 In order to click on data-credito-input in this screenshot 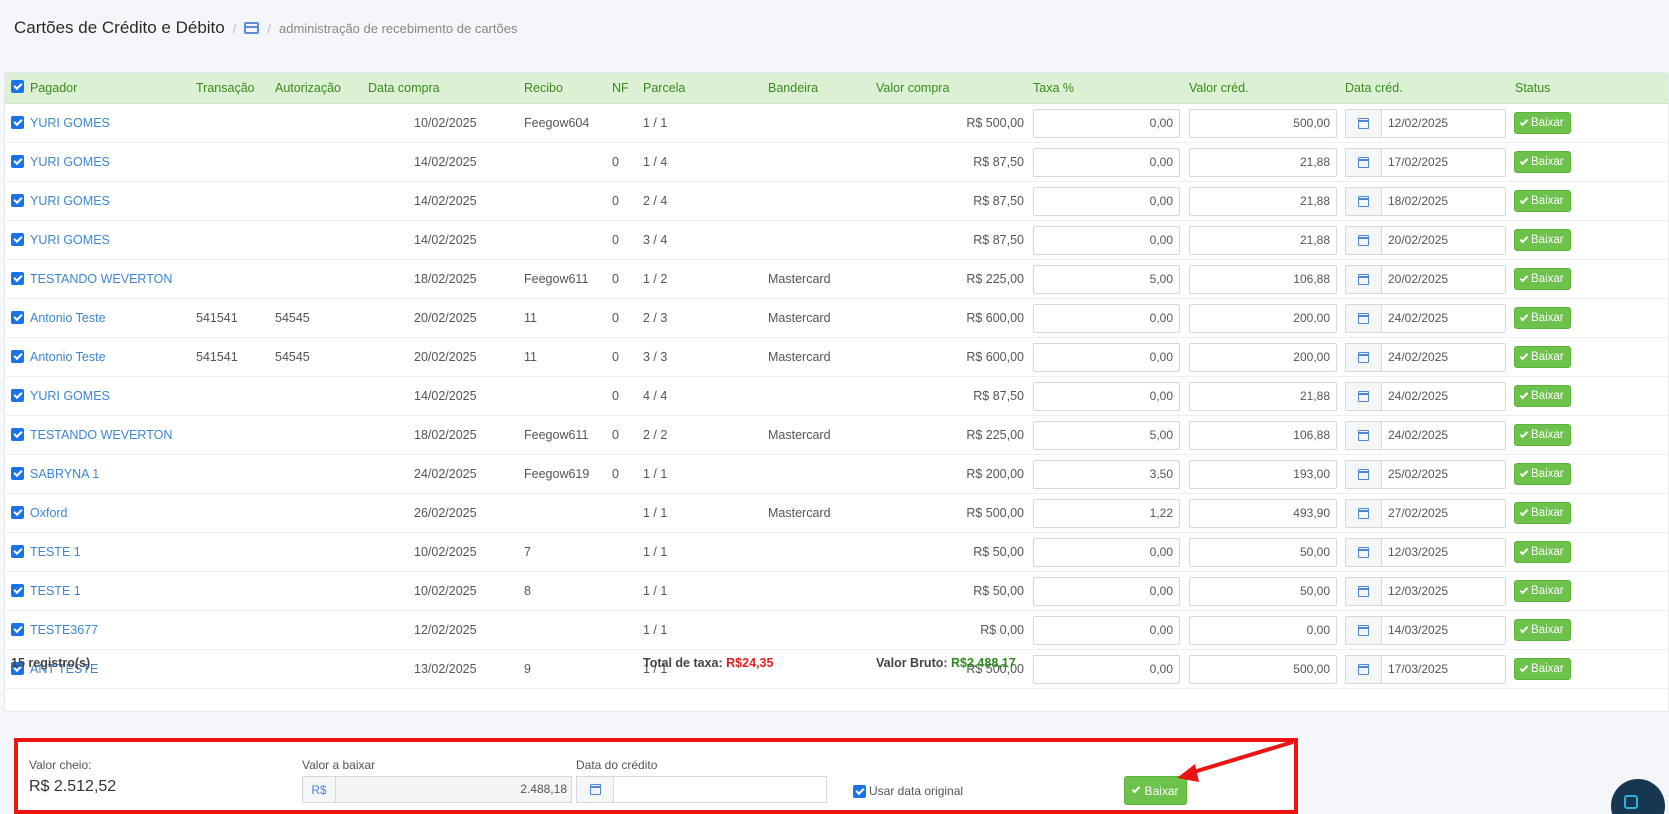, I will do `click(720, 789)`.